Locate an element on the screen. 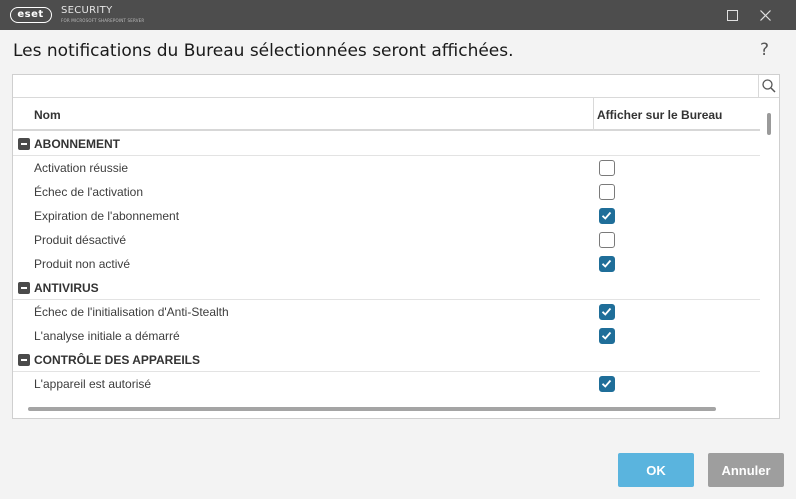 The height and width of the screenshot is (499, 796). notification-row: L'appareil est autorisé is located at coordinates (386, 384).